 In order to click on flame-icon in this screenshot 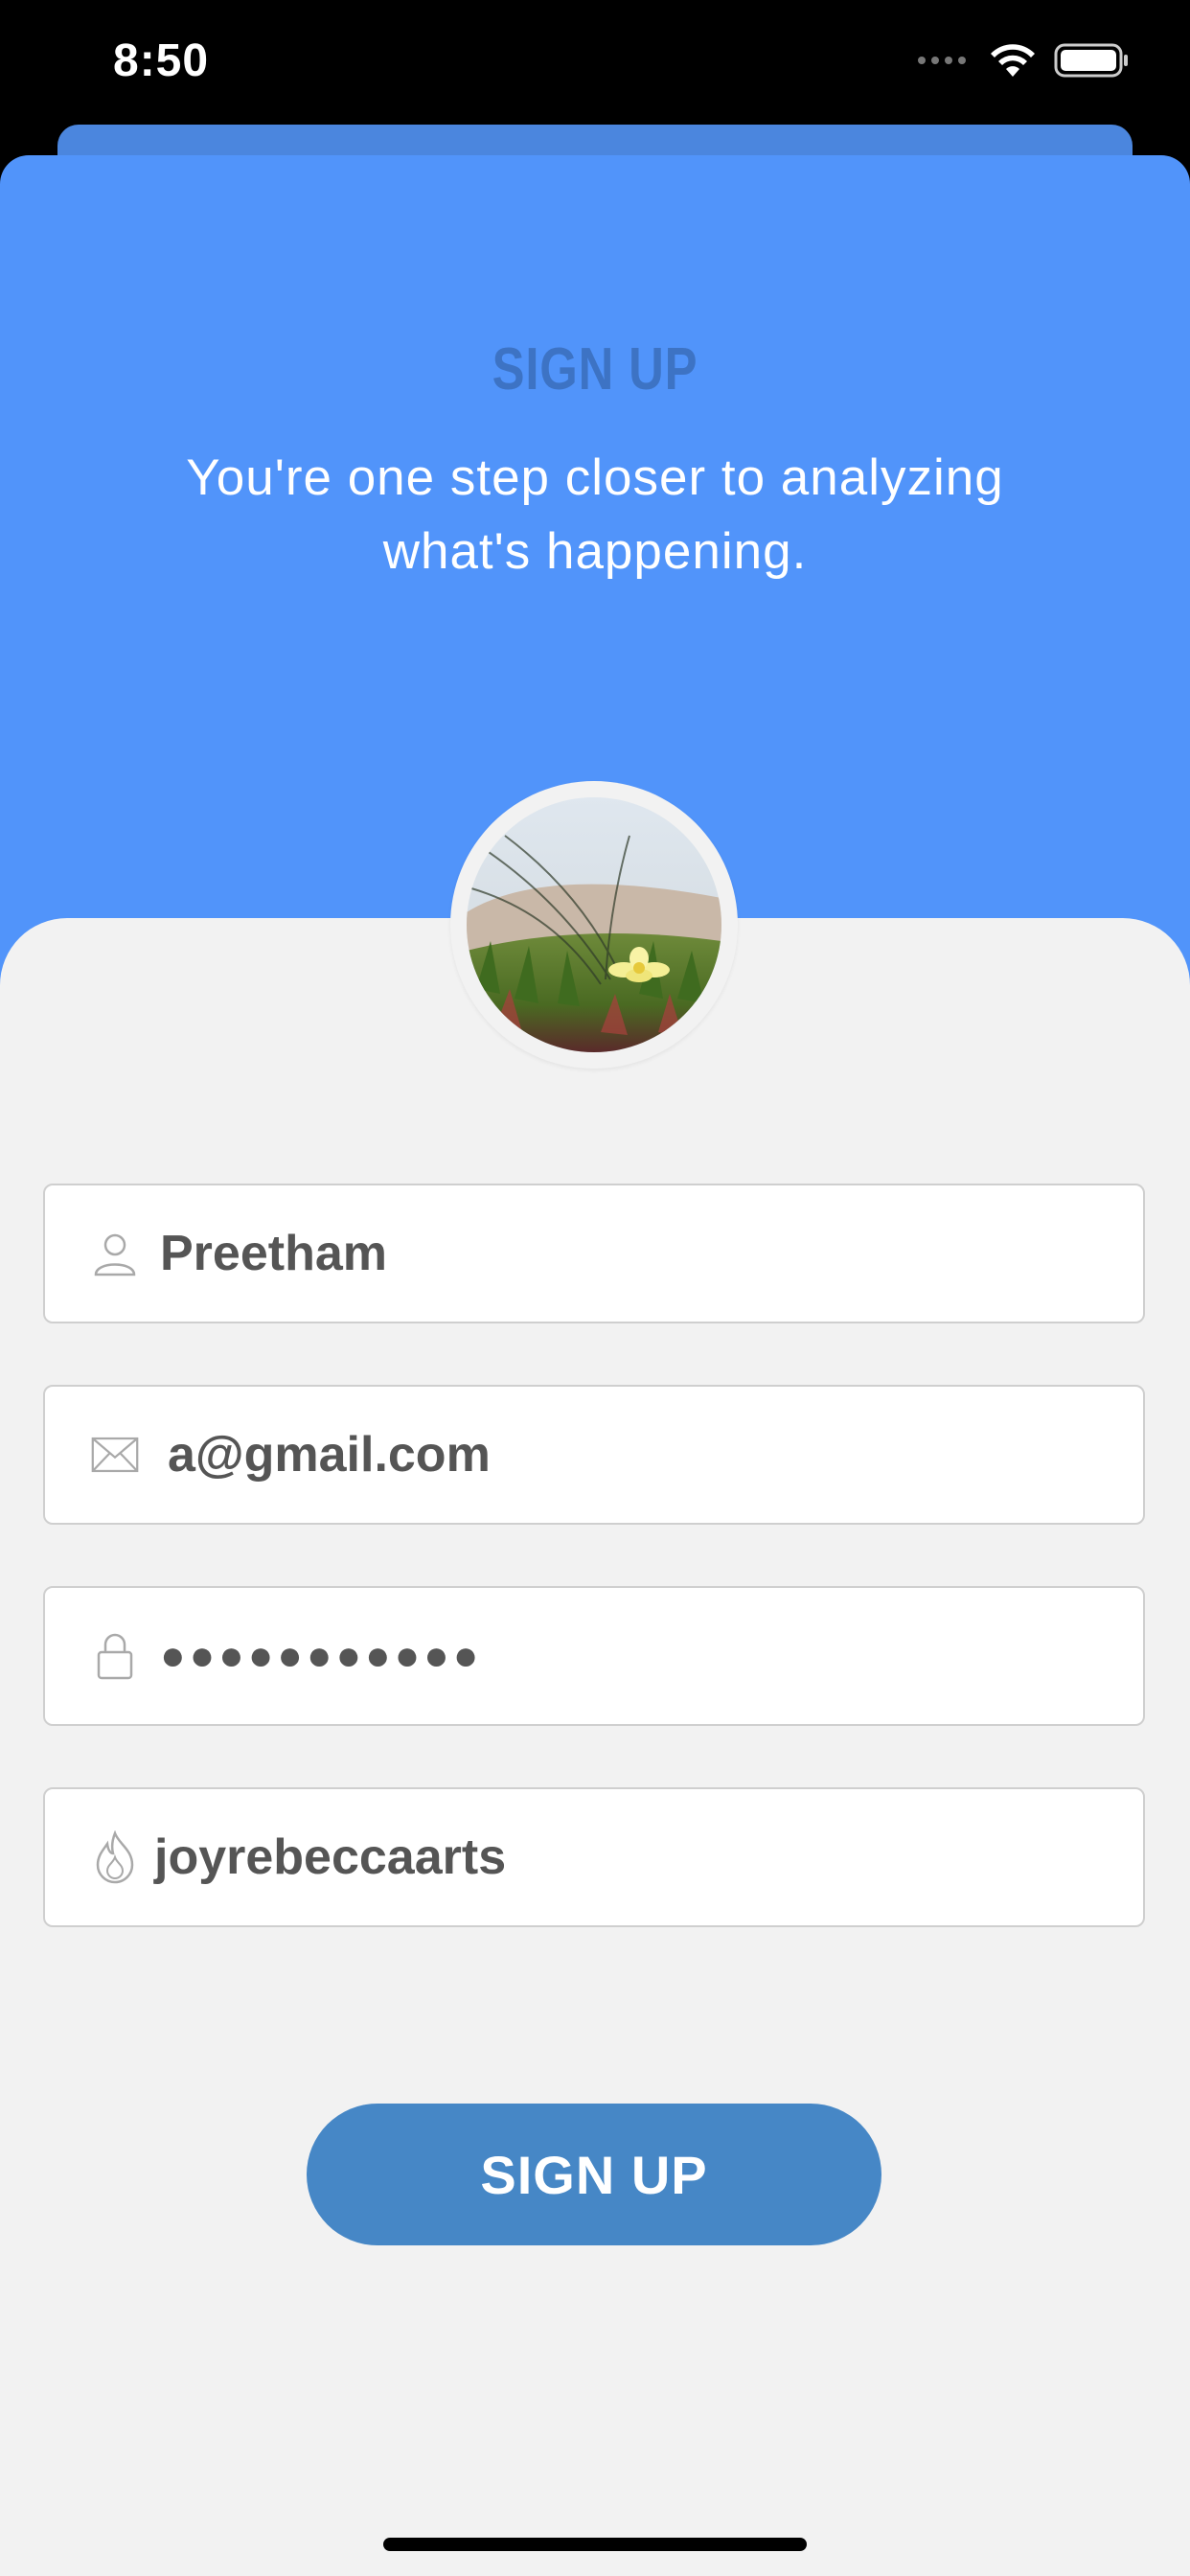, I will do `click(115, 1857)`.